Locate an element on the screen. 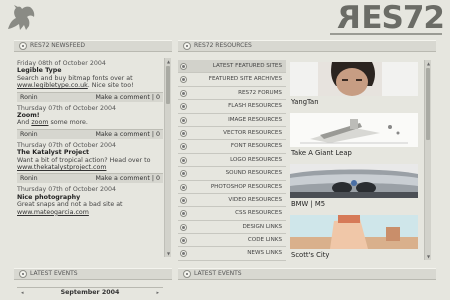 Image resolution: width=450 pixels, height=300 pixels. prev-month-icon: ◂ is located at coordinates (22, 293).